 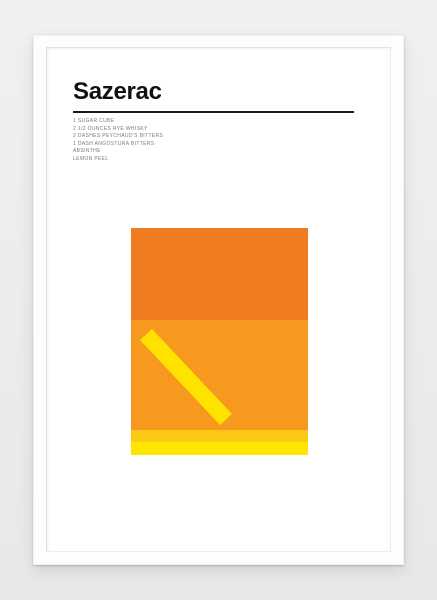 I want to click on title-rule, so click(x=213, y=112).